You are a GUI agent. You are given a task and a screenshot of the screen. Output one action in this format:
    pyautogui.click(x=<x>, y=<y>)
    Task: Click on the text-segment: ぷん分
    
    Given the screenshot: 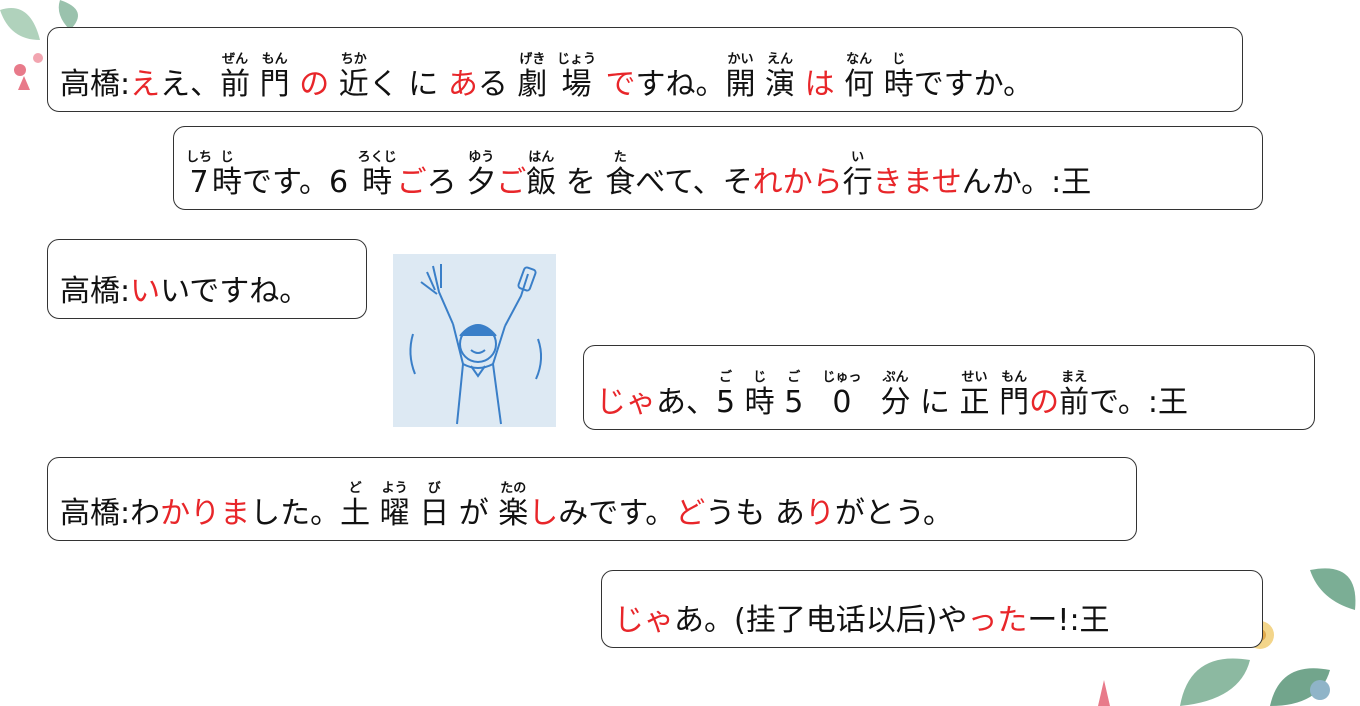 What is the action you would take?
    pyautogui.click(x=895, y=396)
    